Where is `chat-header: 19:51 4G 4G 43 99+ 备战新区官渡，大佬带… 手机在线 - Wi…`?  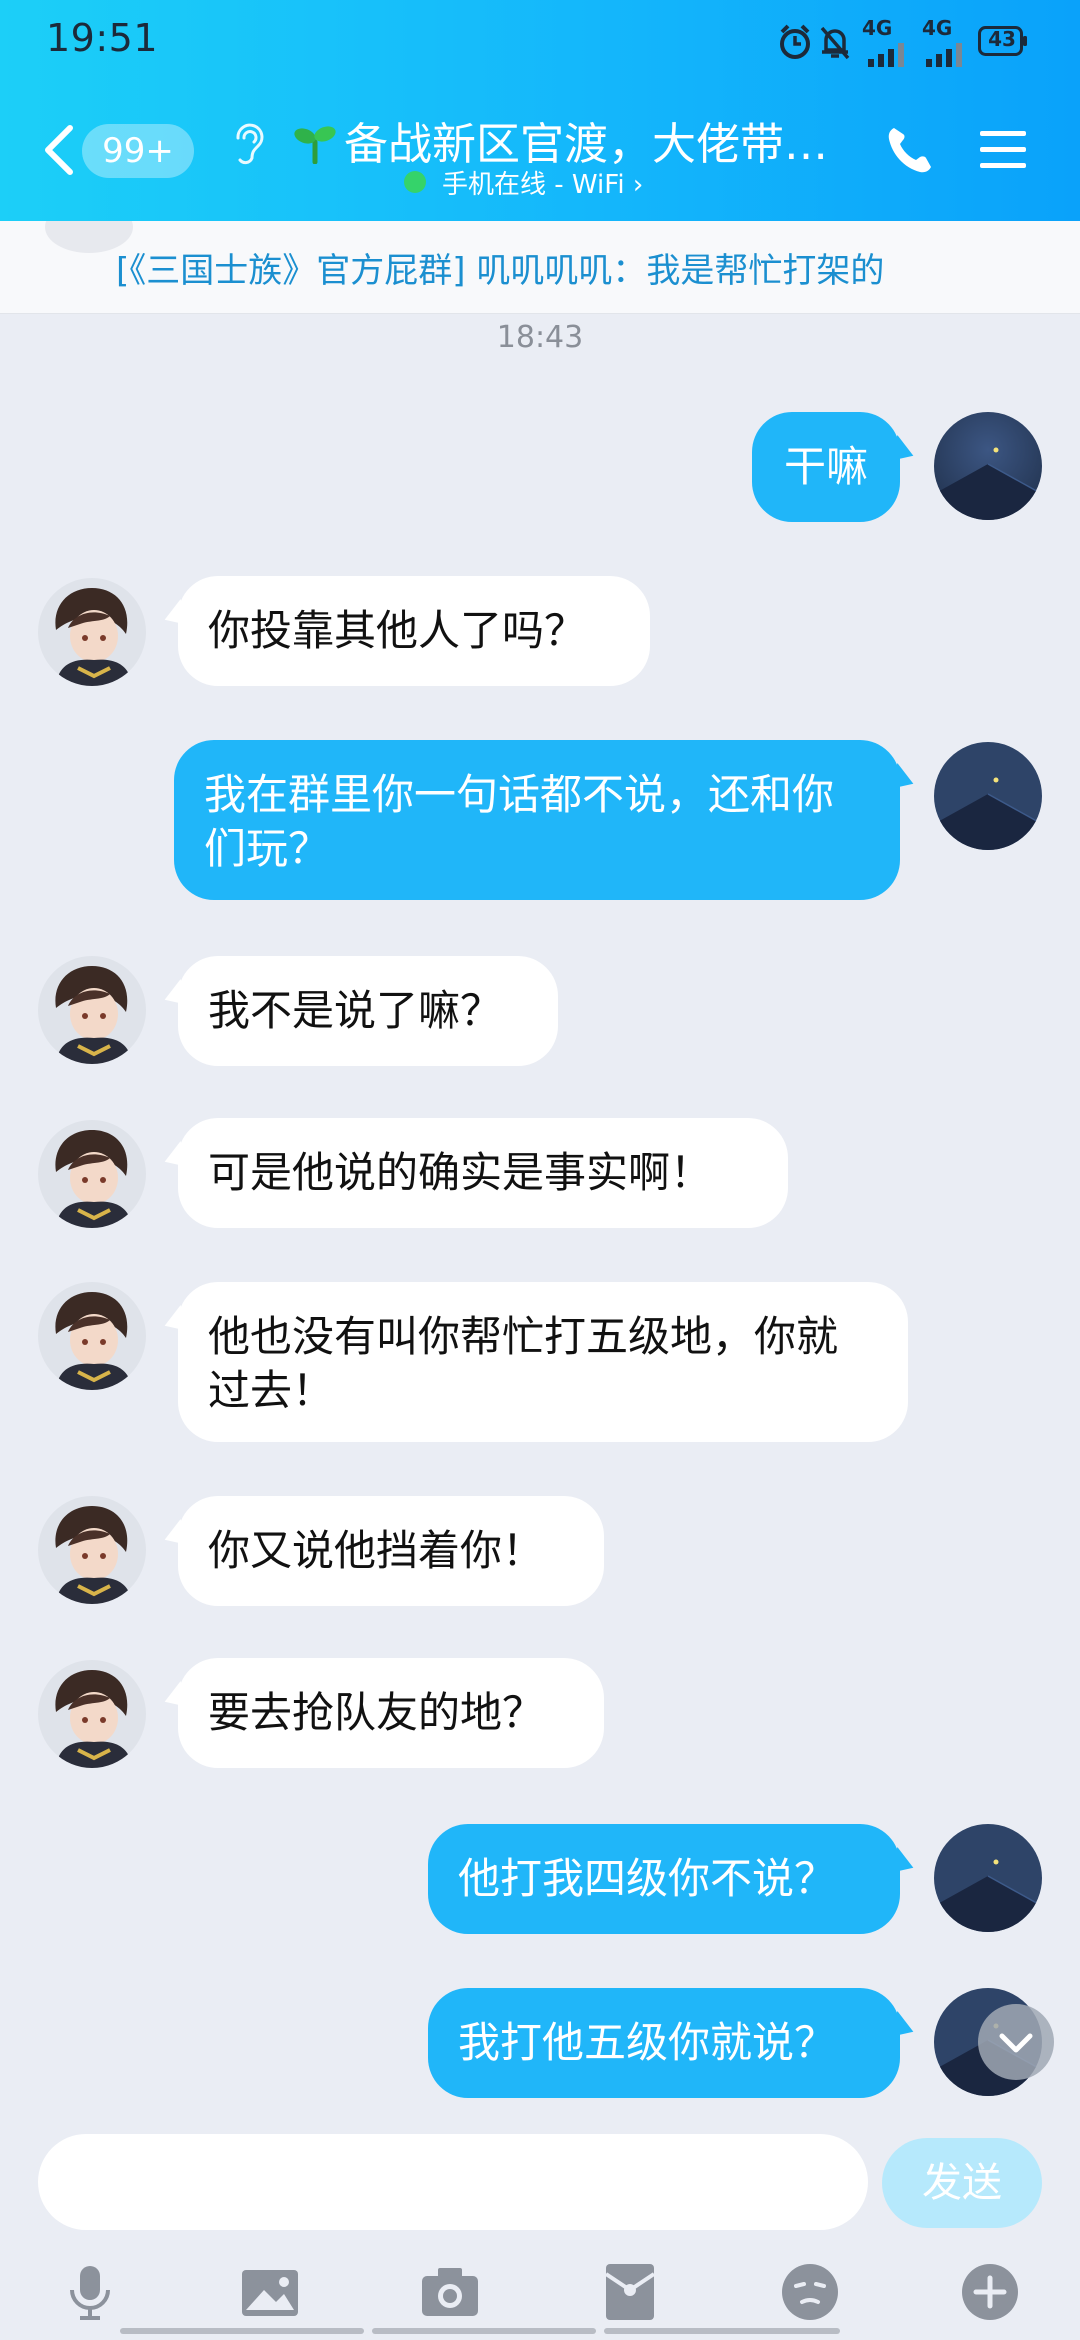
chat-header: 19:51 4G 4G 43 99+ 备战新区官渡，大佬带… 手机在线 - Wi… is located at coordinates (540, 110).